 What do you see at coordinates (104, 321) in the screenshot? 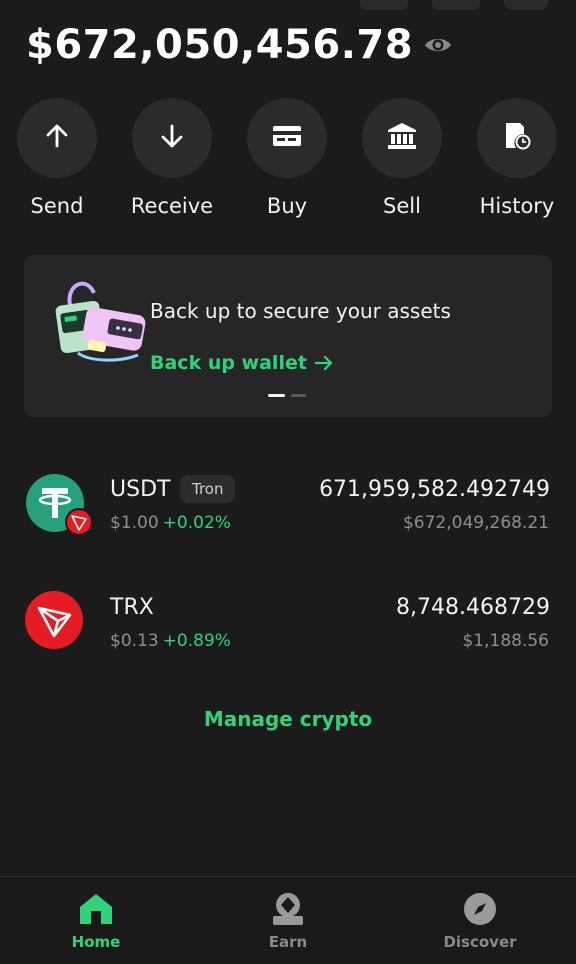
I see `wallet-illustration-icon` at bounding box center [104, 321].